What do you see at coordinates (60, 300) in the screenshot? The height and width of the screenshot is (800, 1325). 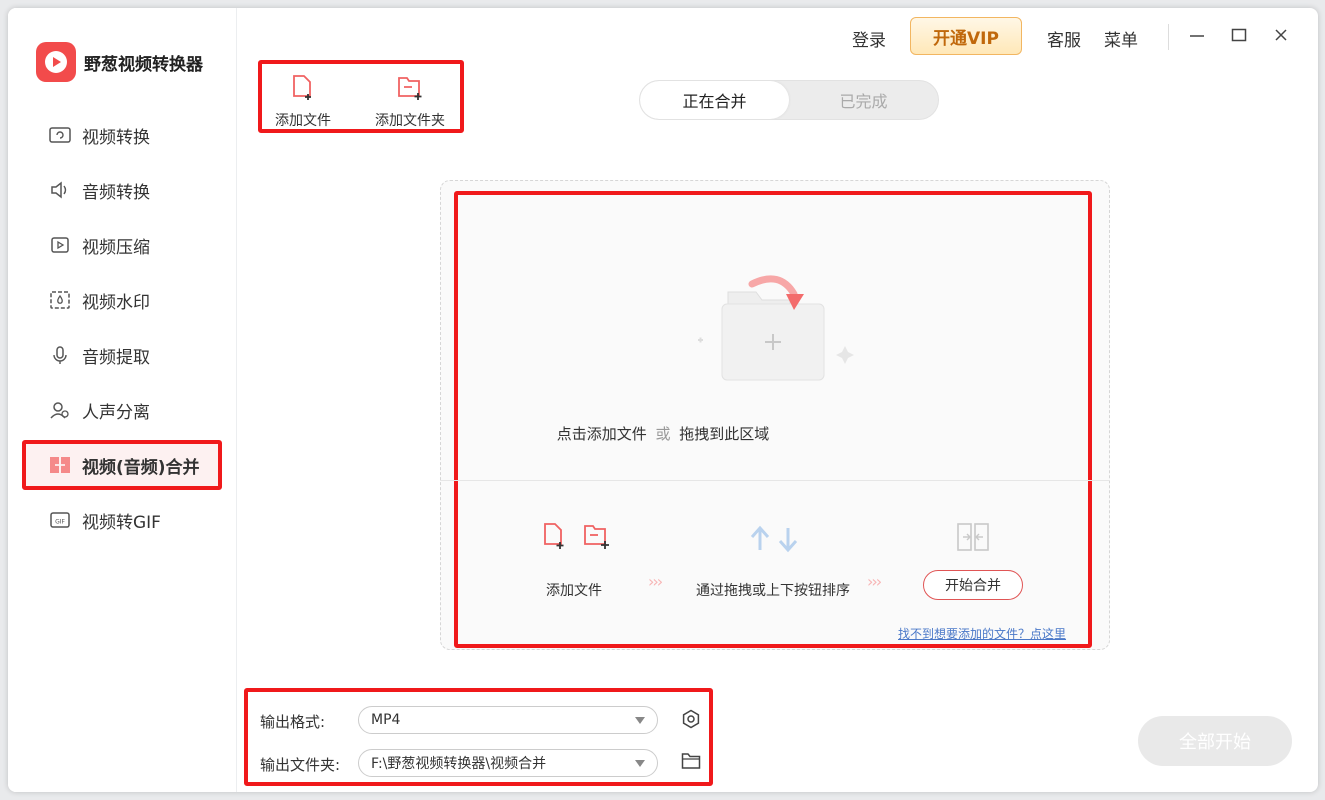 I see `watermark-icon` at bounding box center [60, 300].